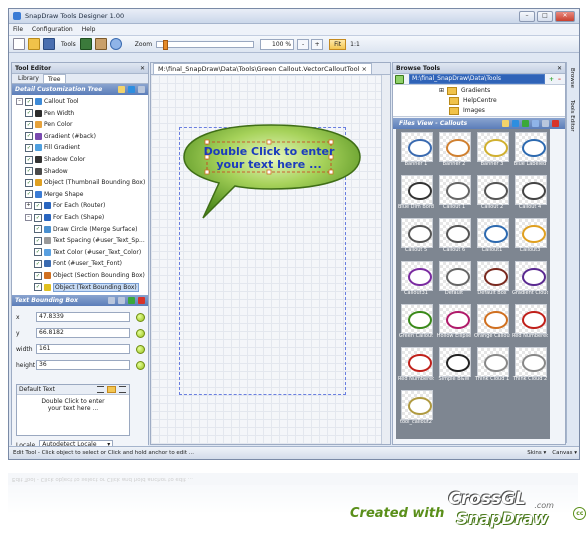 The image size is (587, 550). What do you see at coordinates (55, 159) in the screenshot?
I see `tree-item: ✓ Shadow Color` at bounding box center [55, 159].